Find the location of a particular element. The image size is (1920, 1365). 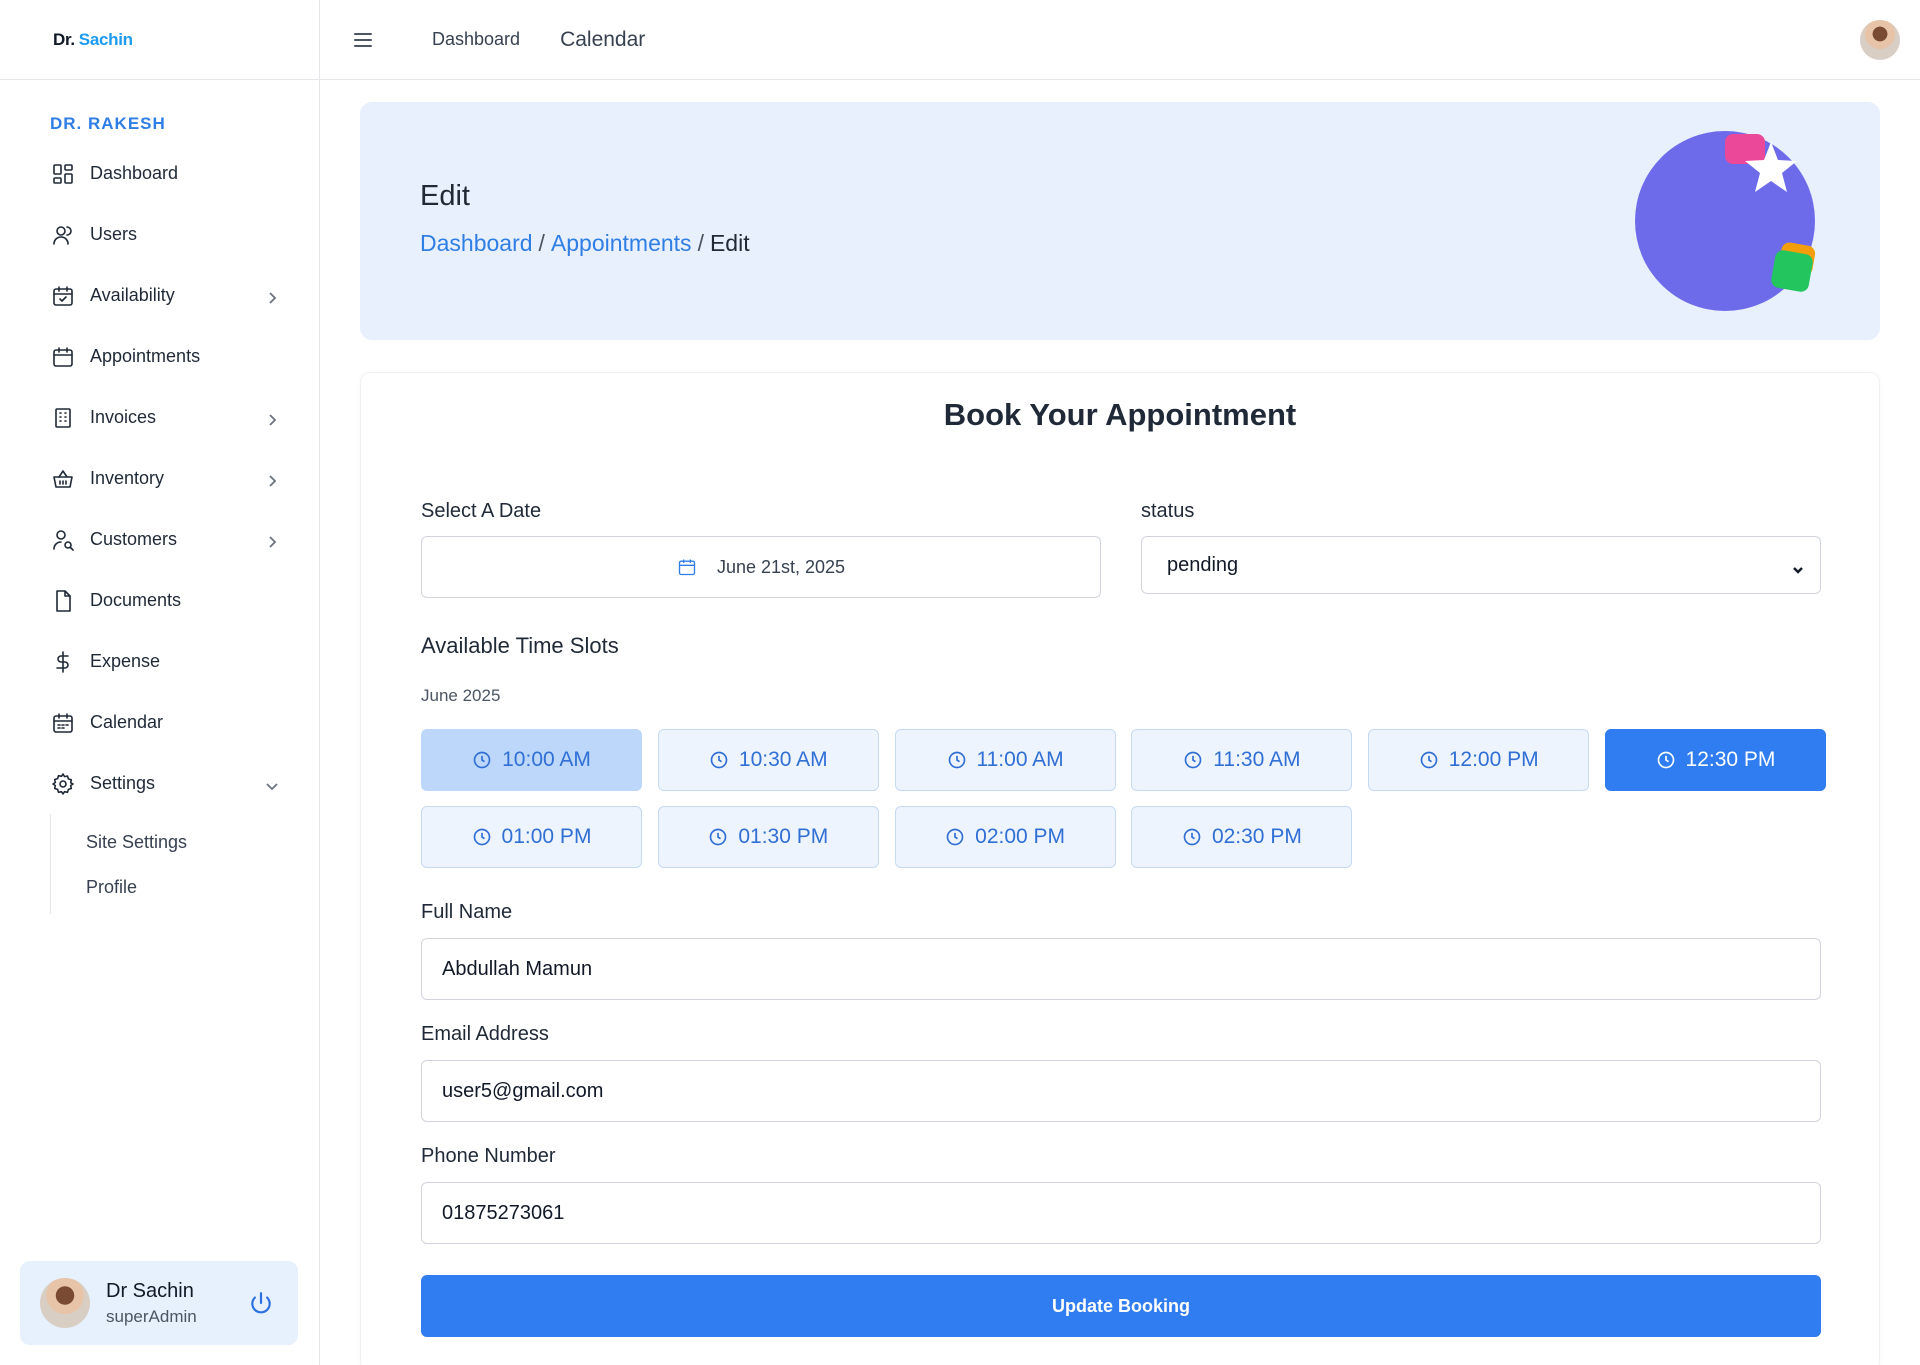

sidebar-item-label: Users is located at coordinates (114, 234).